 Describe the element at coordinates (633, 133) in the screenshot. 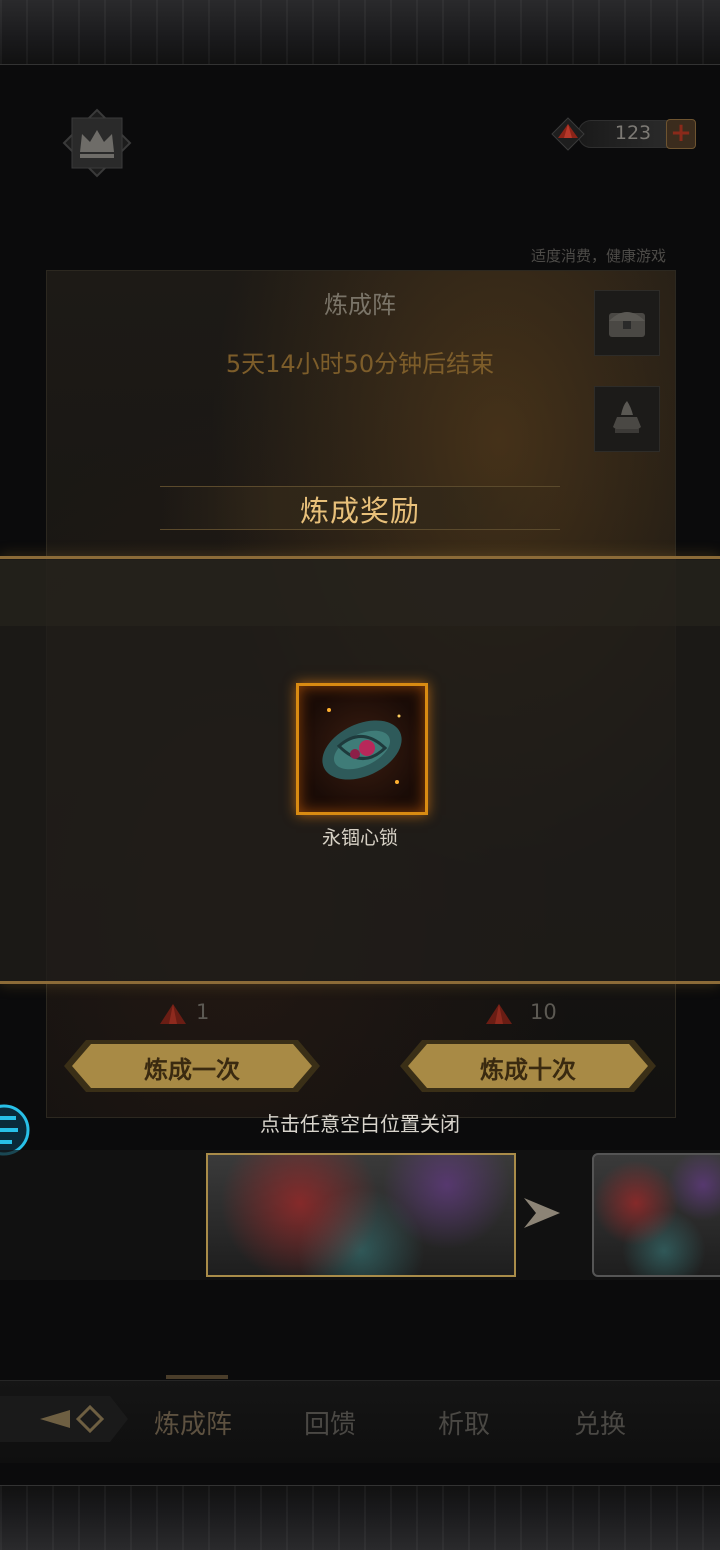

I see `currency-count: 123` at that location.